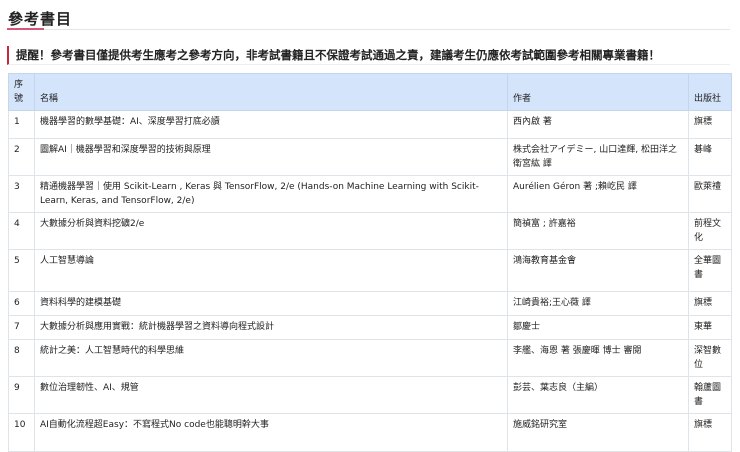  I want to click on table-row: 5 人工智慧導論 鴻海教育基金會 全華圖書, so click(370, 270).